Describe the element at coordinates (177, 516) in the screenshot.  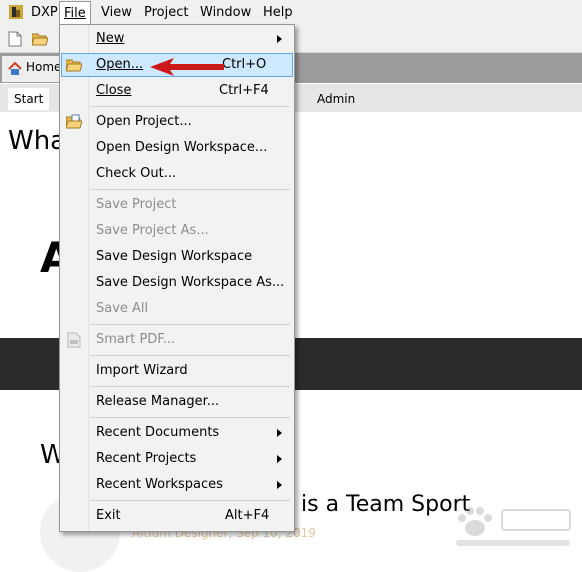
I see `menu-item-exit: Exit Alt+F4` at that location.